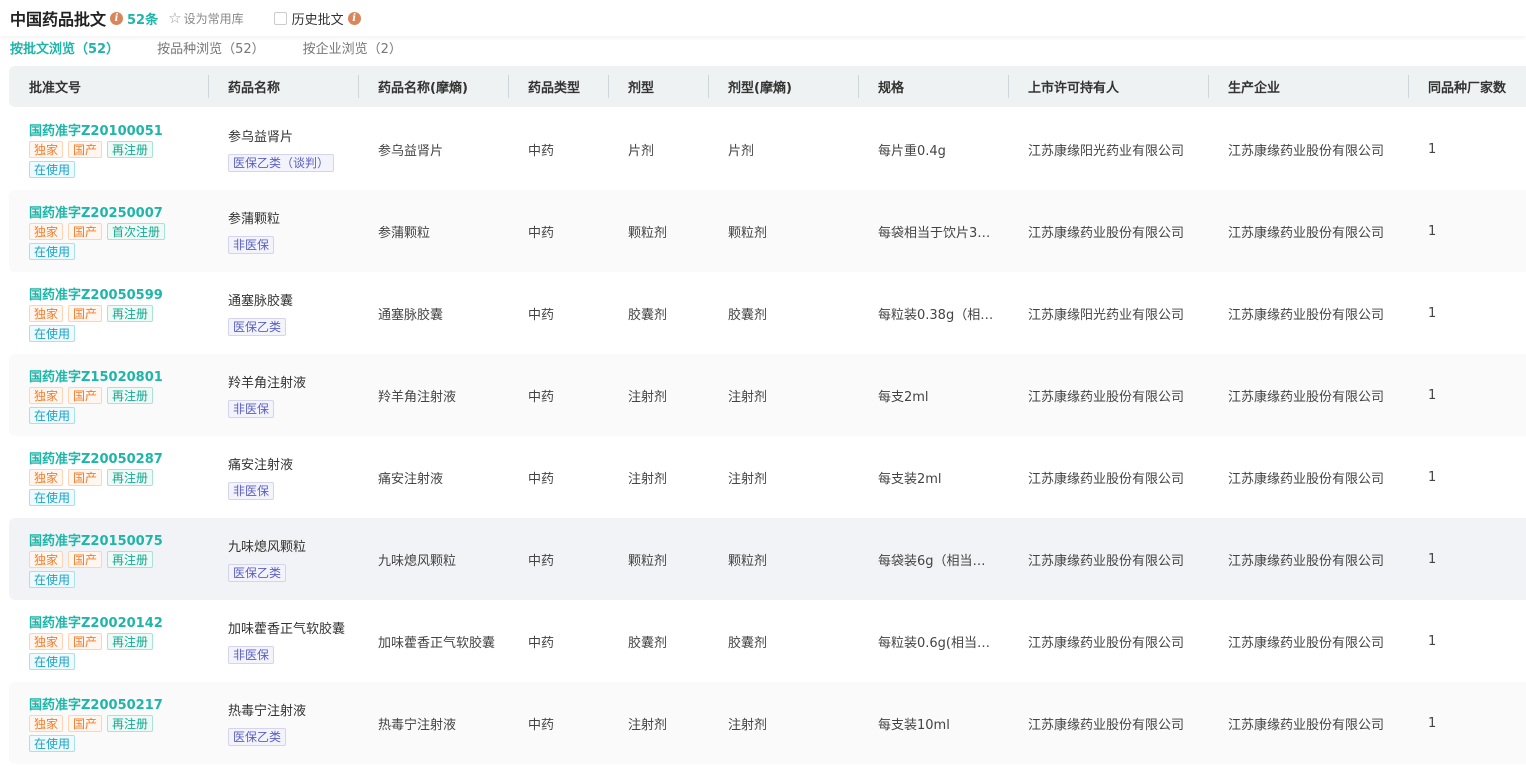 This screenshot has height=766, width=1526. I want to click on approval-cell: 国药准字Z20100051 独家 国产 再注册 在使用, so click(108, 149).